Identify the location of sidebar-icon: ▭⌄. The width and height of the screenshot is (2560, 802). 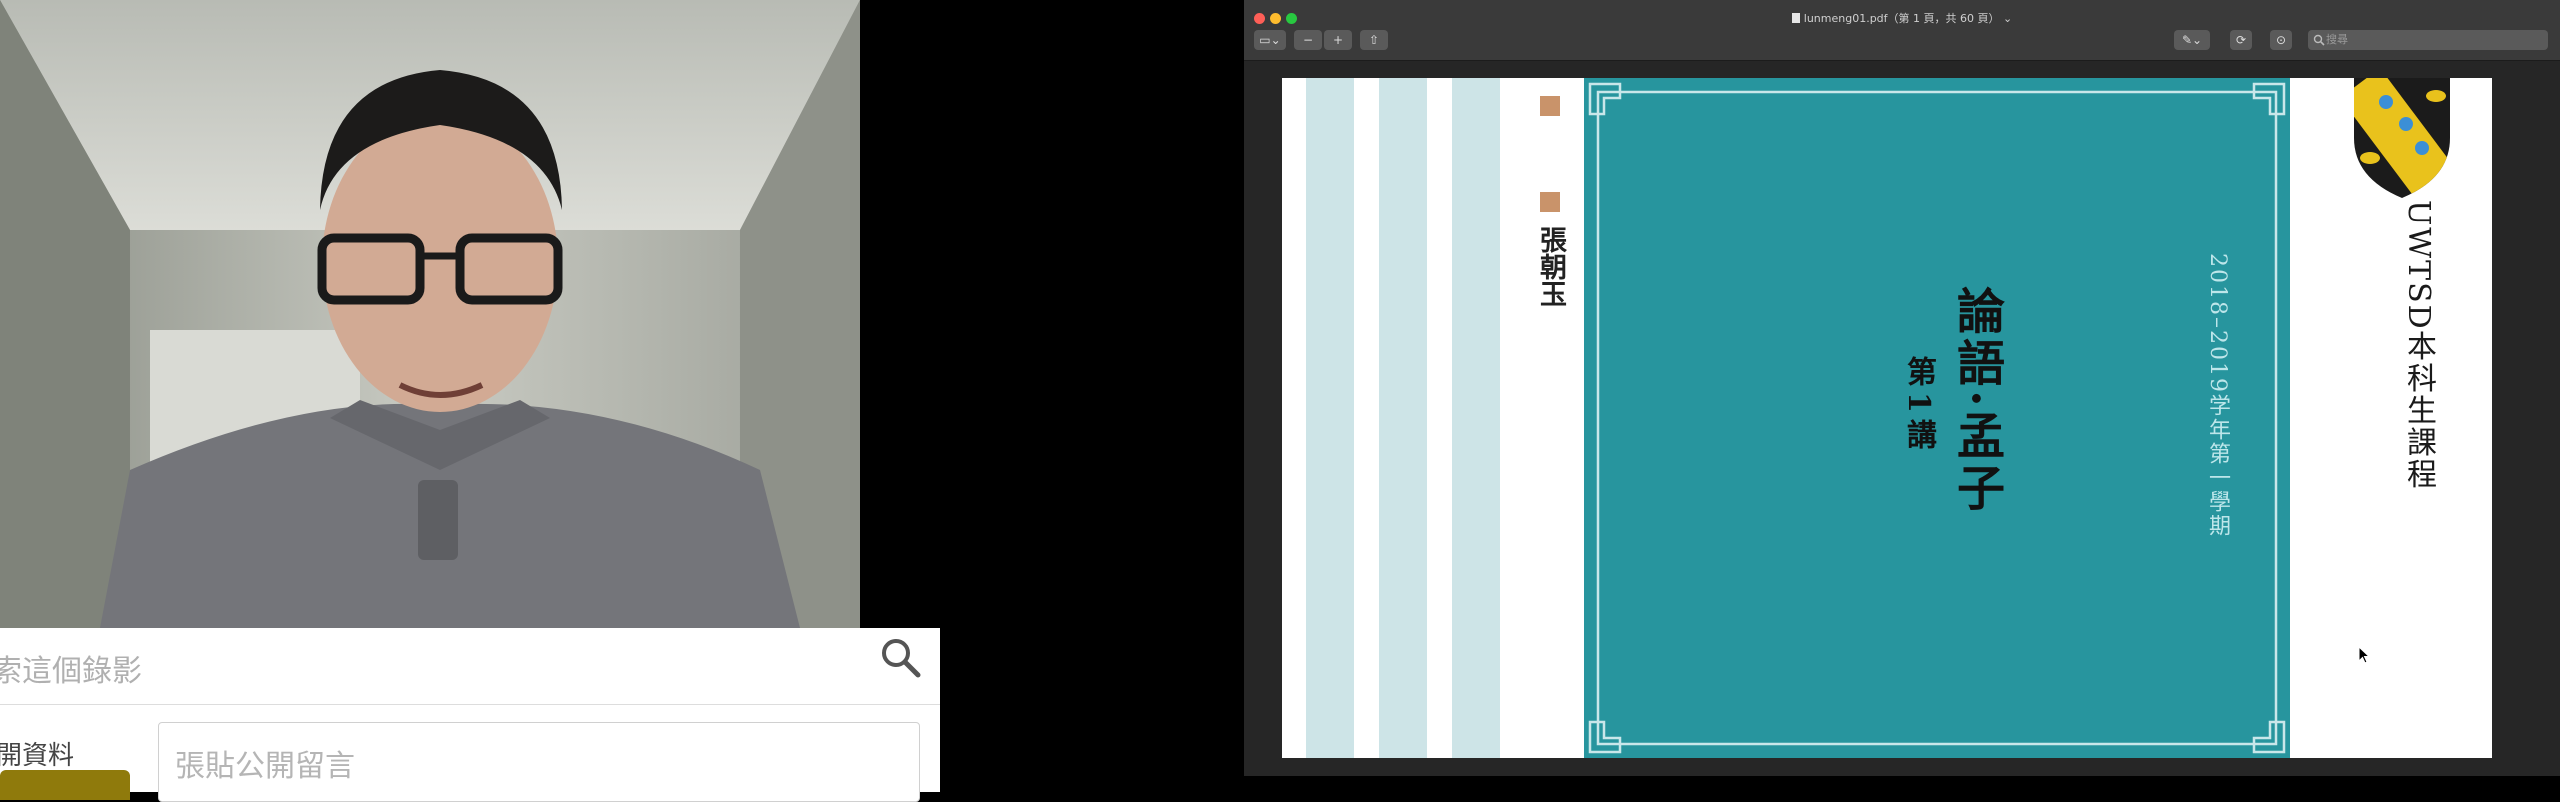
(1270, 40).